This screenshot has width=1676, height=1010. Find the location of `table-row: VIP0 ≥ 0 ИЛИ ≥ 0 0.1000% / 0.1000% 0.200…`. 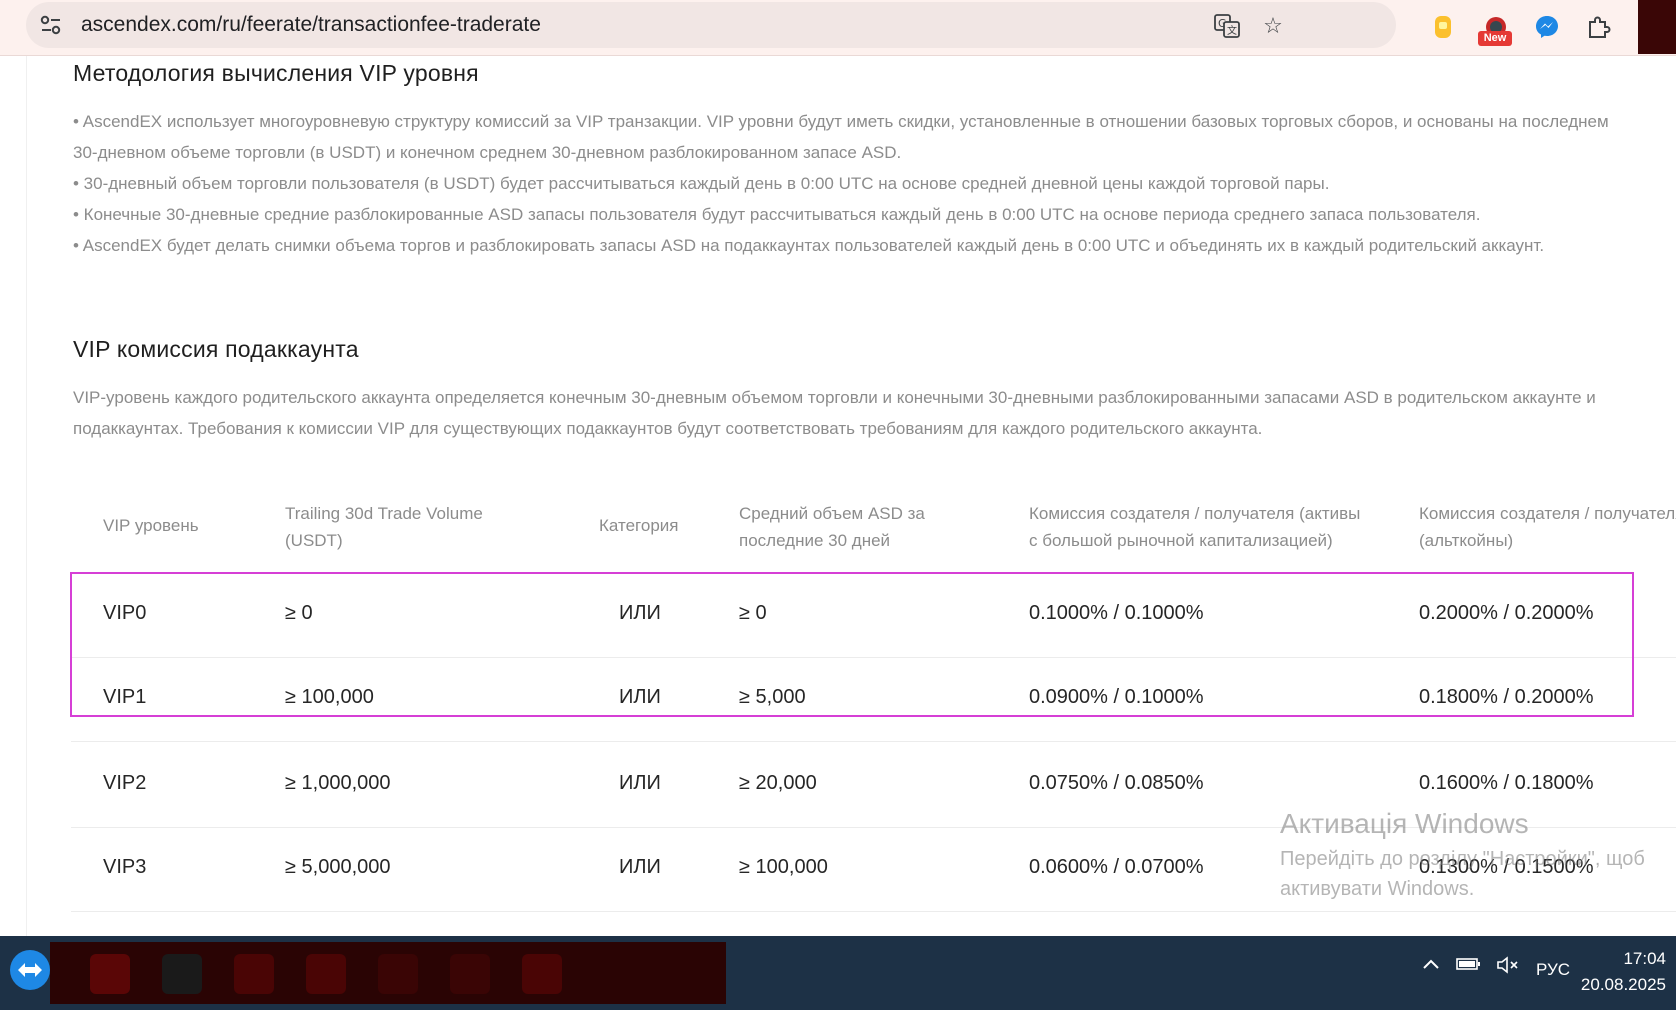

table-row: VIP0 ≥ 0 ИЛИ ≥ 0 0.1000% / 0.1000% 0.200… is located at coordinates (873, 617).